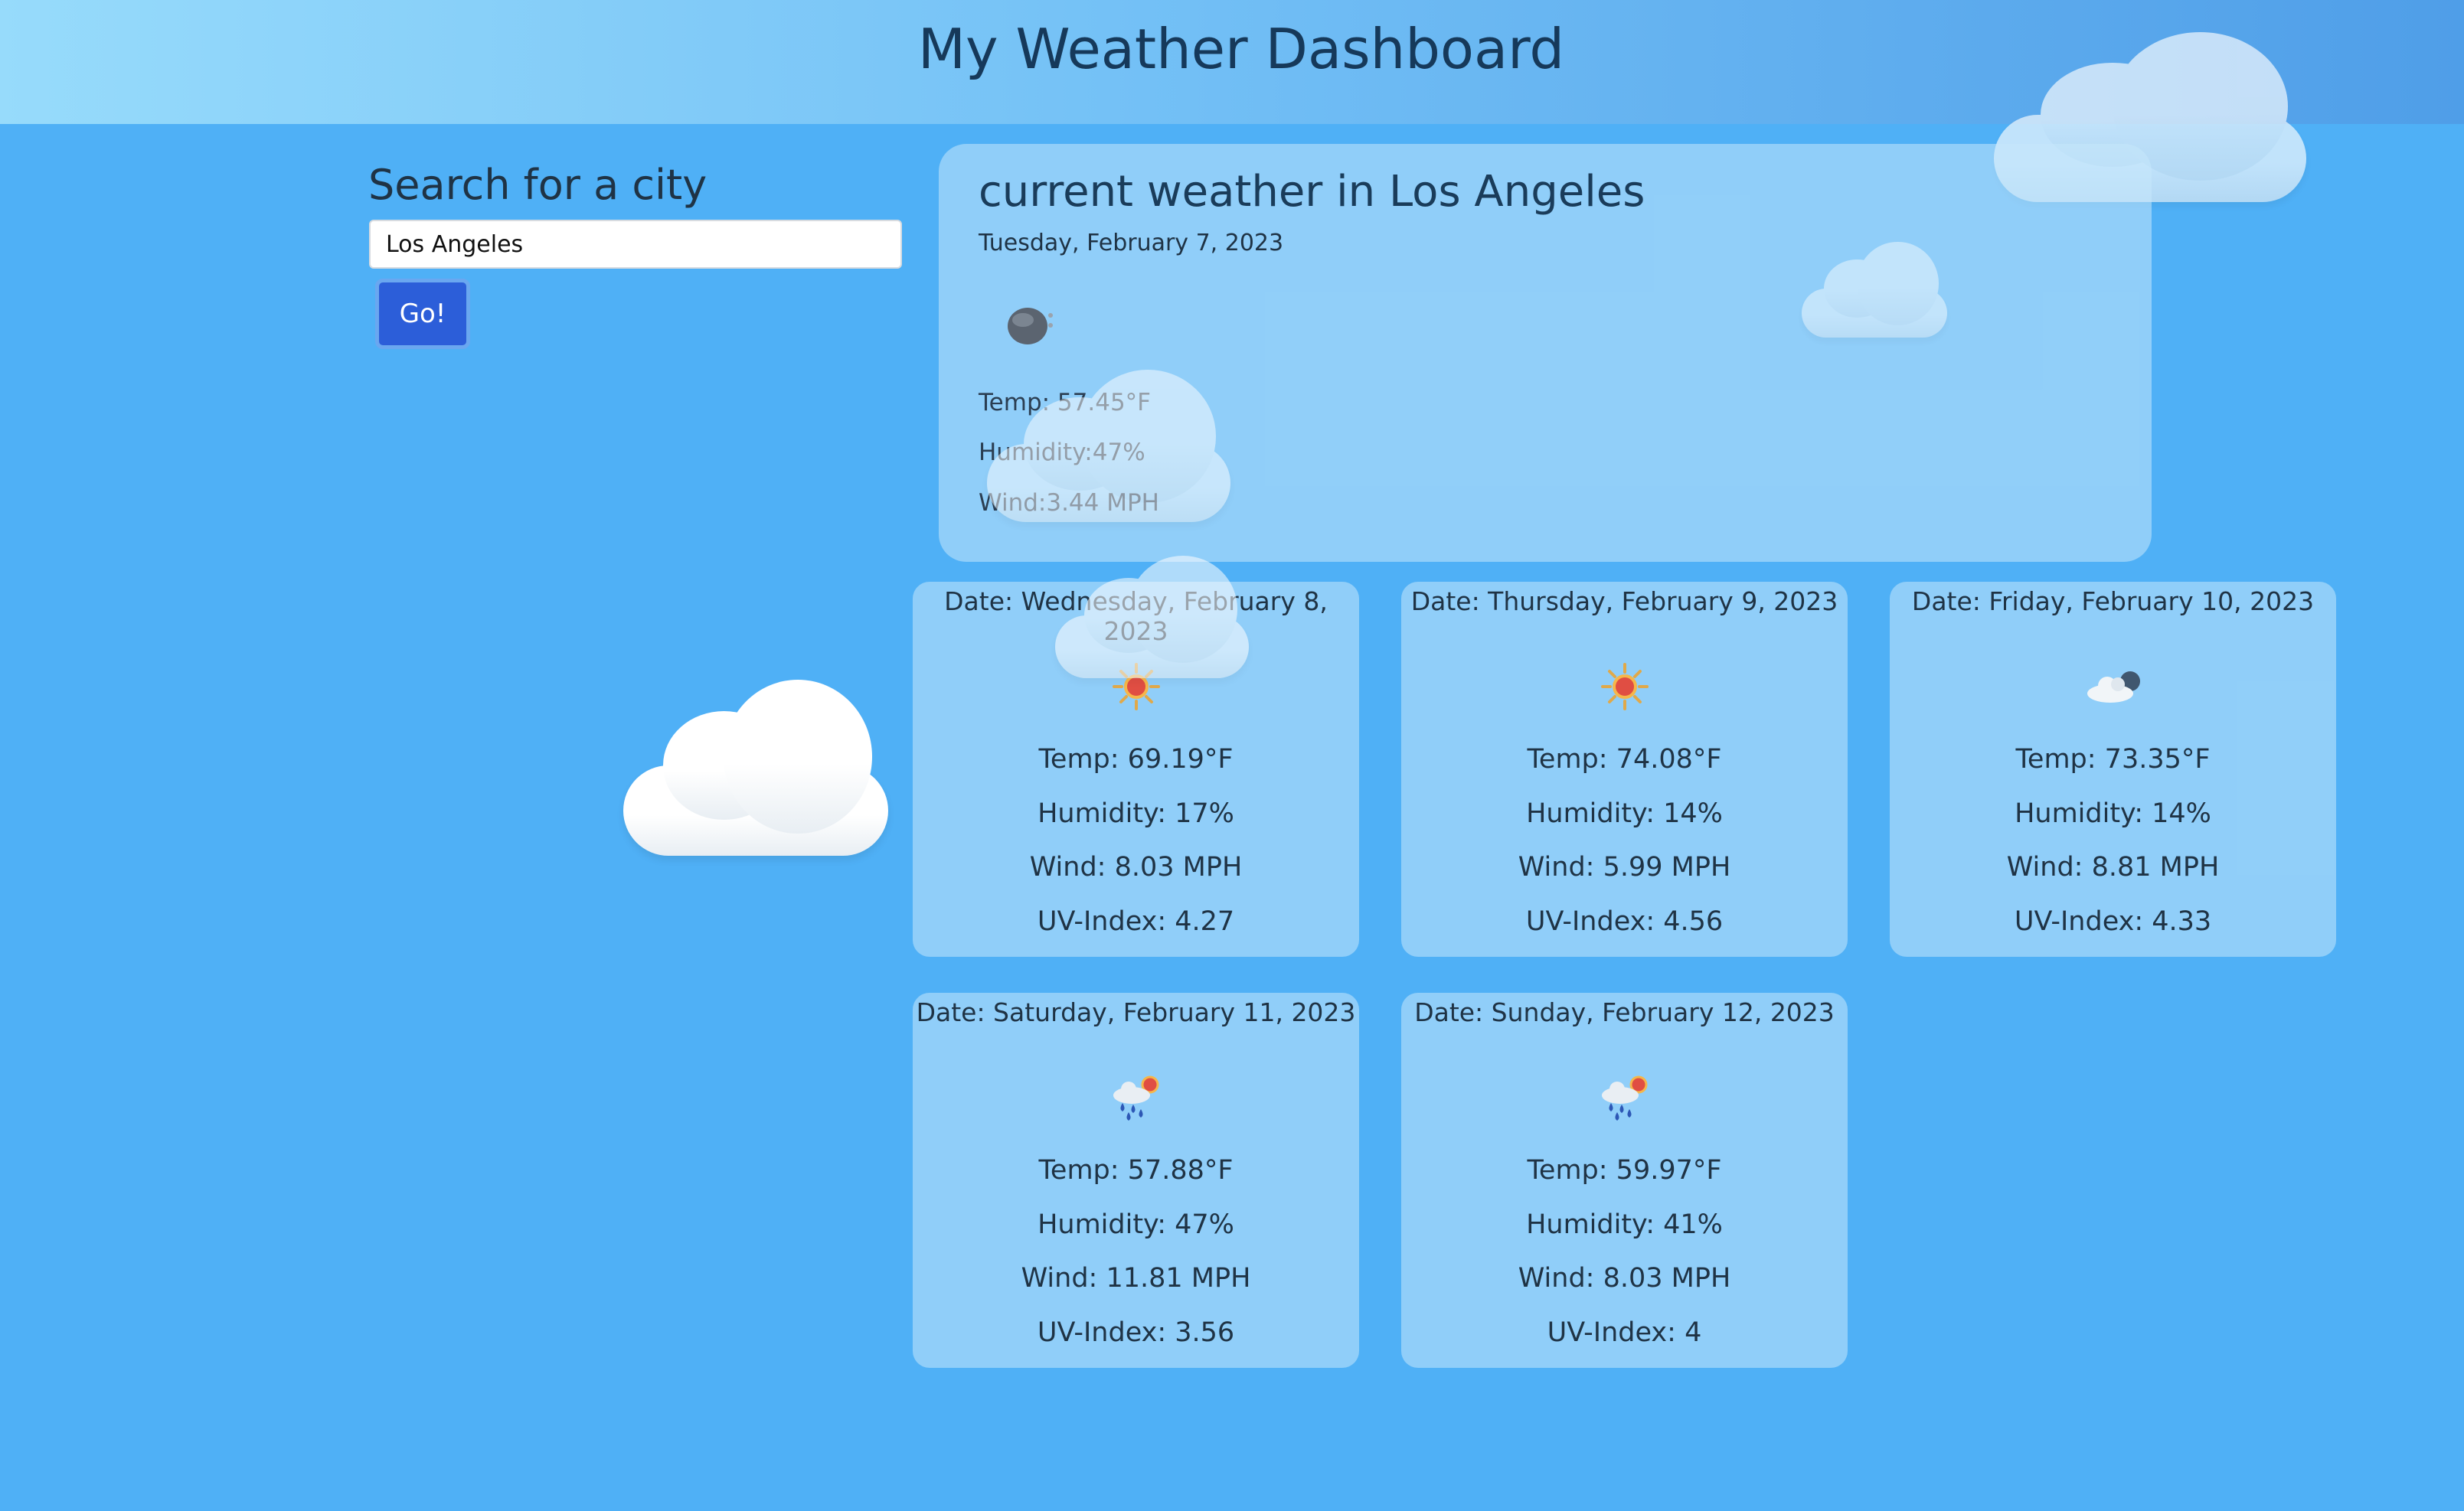 This screenshot has width=2464, height=1511. I want to click on forecast-humidity: Humidity: 47%, so click(1136, 1224).